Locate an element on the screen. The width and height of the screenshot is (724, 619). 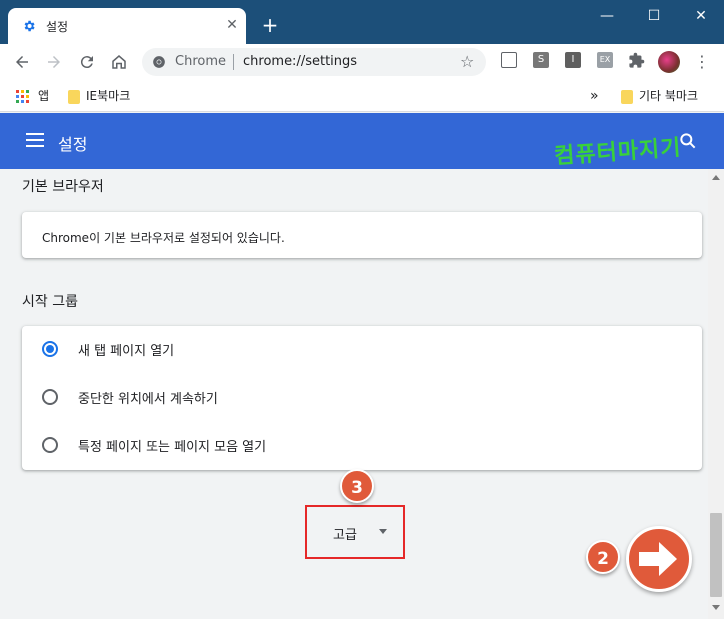
home-icon is located at coordinates (119, 62).